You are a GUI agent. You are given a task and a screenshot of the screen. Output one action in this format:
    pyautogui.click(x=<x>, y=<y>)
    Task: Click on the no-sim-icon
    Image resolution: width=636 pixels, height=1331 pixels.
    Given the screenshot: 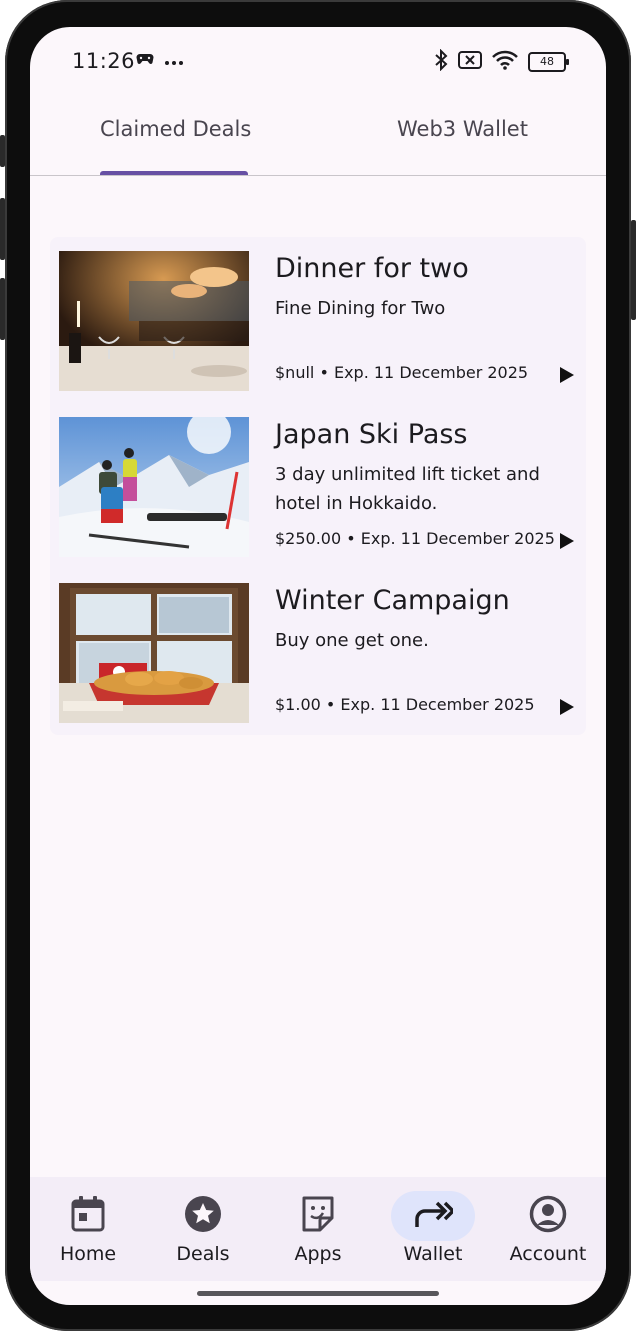 What is the action you would take?
    pyautogui.click(x=470, y=62)
    